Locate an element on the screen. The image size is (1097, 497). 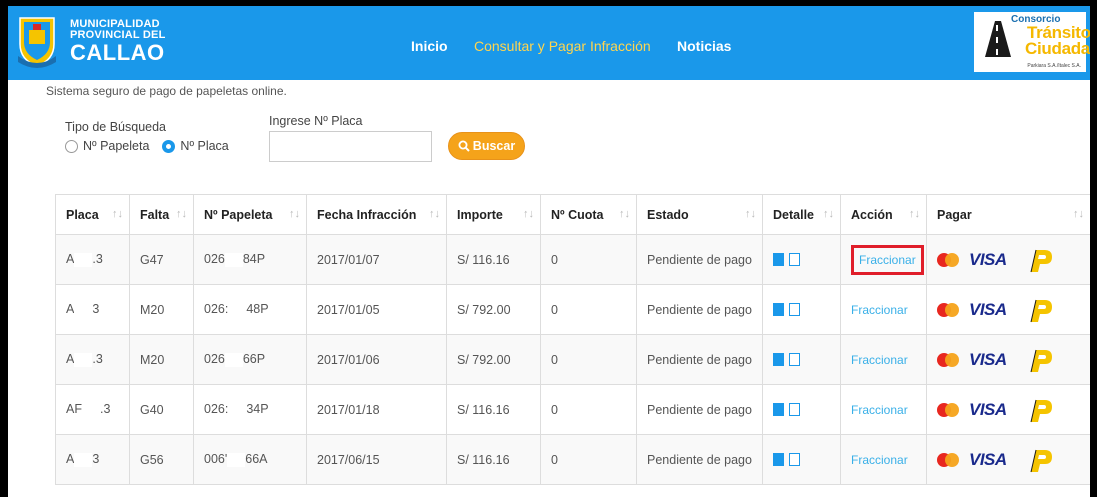
col-header-estado: Estado ↑↓ is located at coordinates (699, 214).